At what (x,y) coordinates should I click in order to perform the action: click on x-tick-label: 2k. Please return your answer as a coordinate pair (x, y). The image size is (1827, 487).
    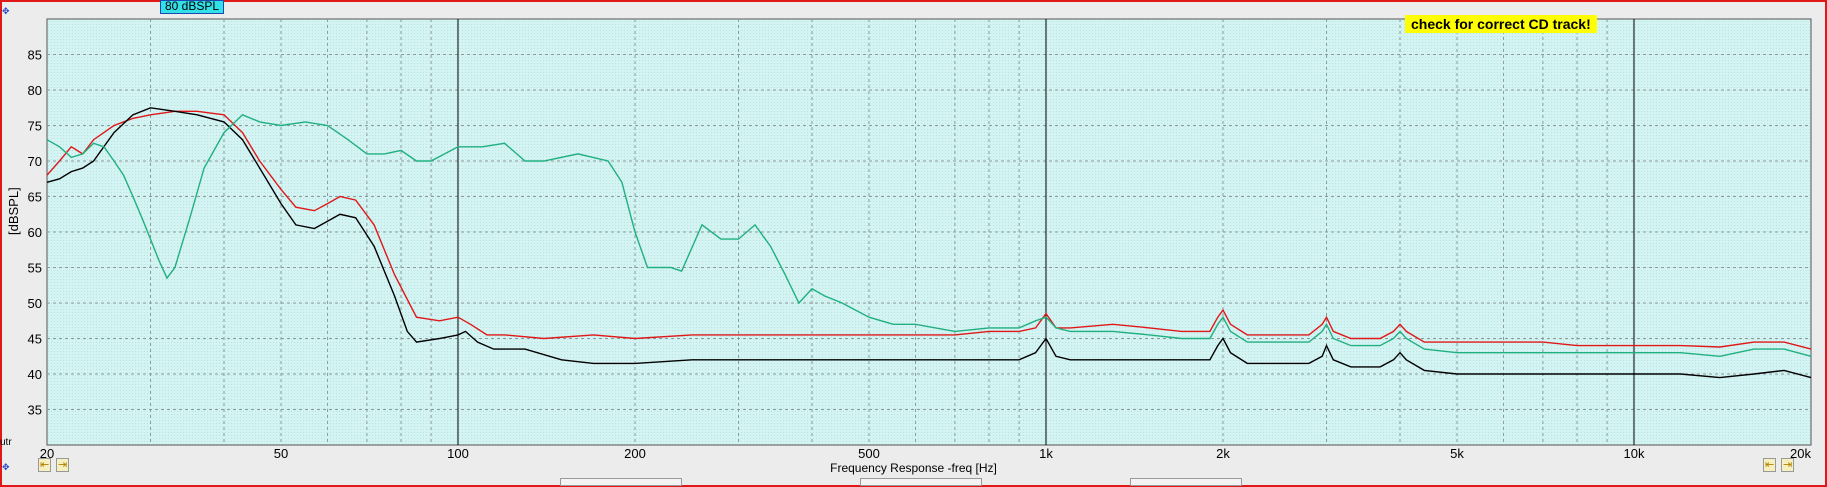
    Looking at the image, I should click on (1223, 453).